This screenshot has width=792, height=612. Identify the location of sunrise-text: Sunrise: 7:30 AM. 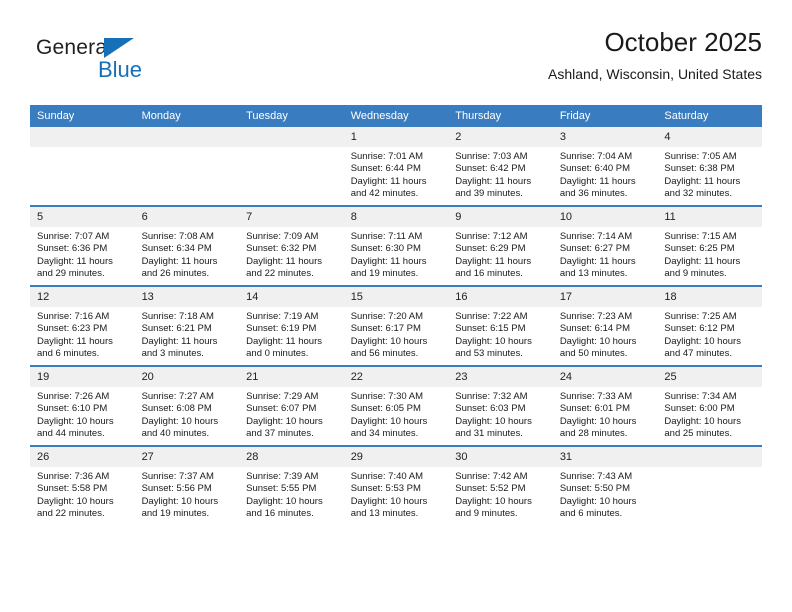
(387, 396).